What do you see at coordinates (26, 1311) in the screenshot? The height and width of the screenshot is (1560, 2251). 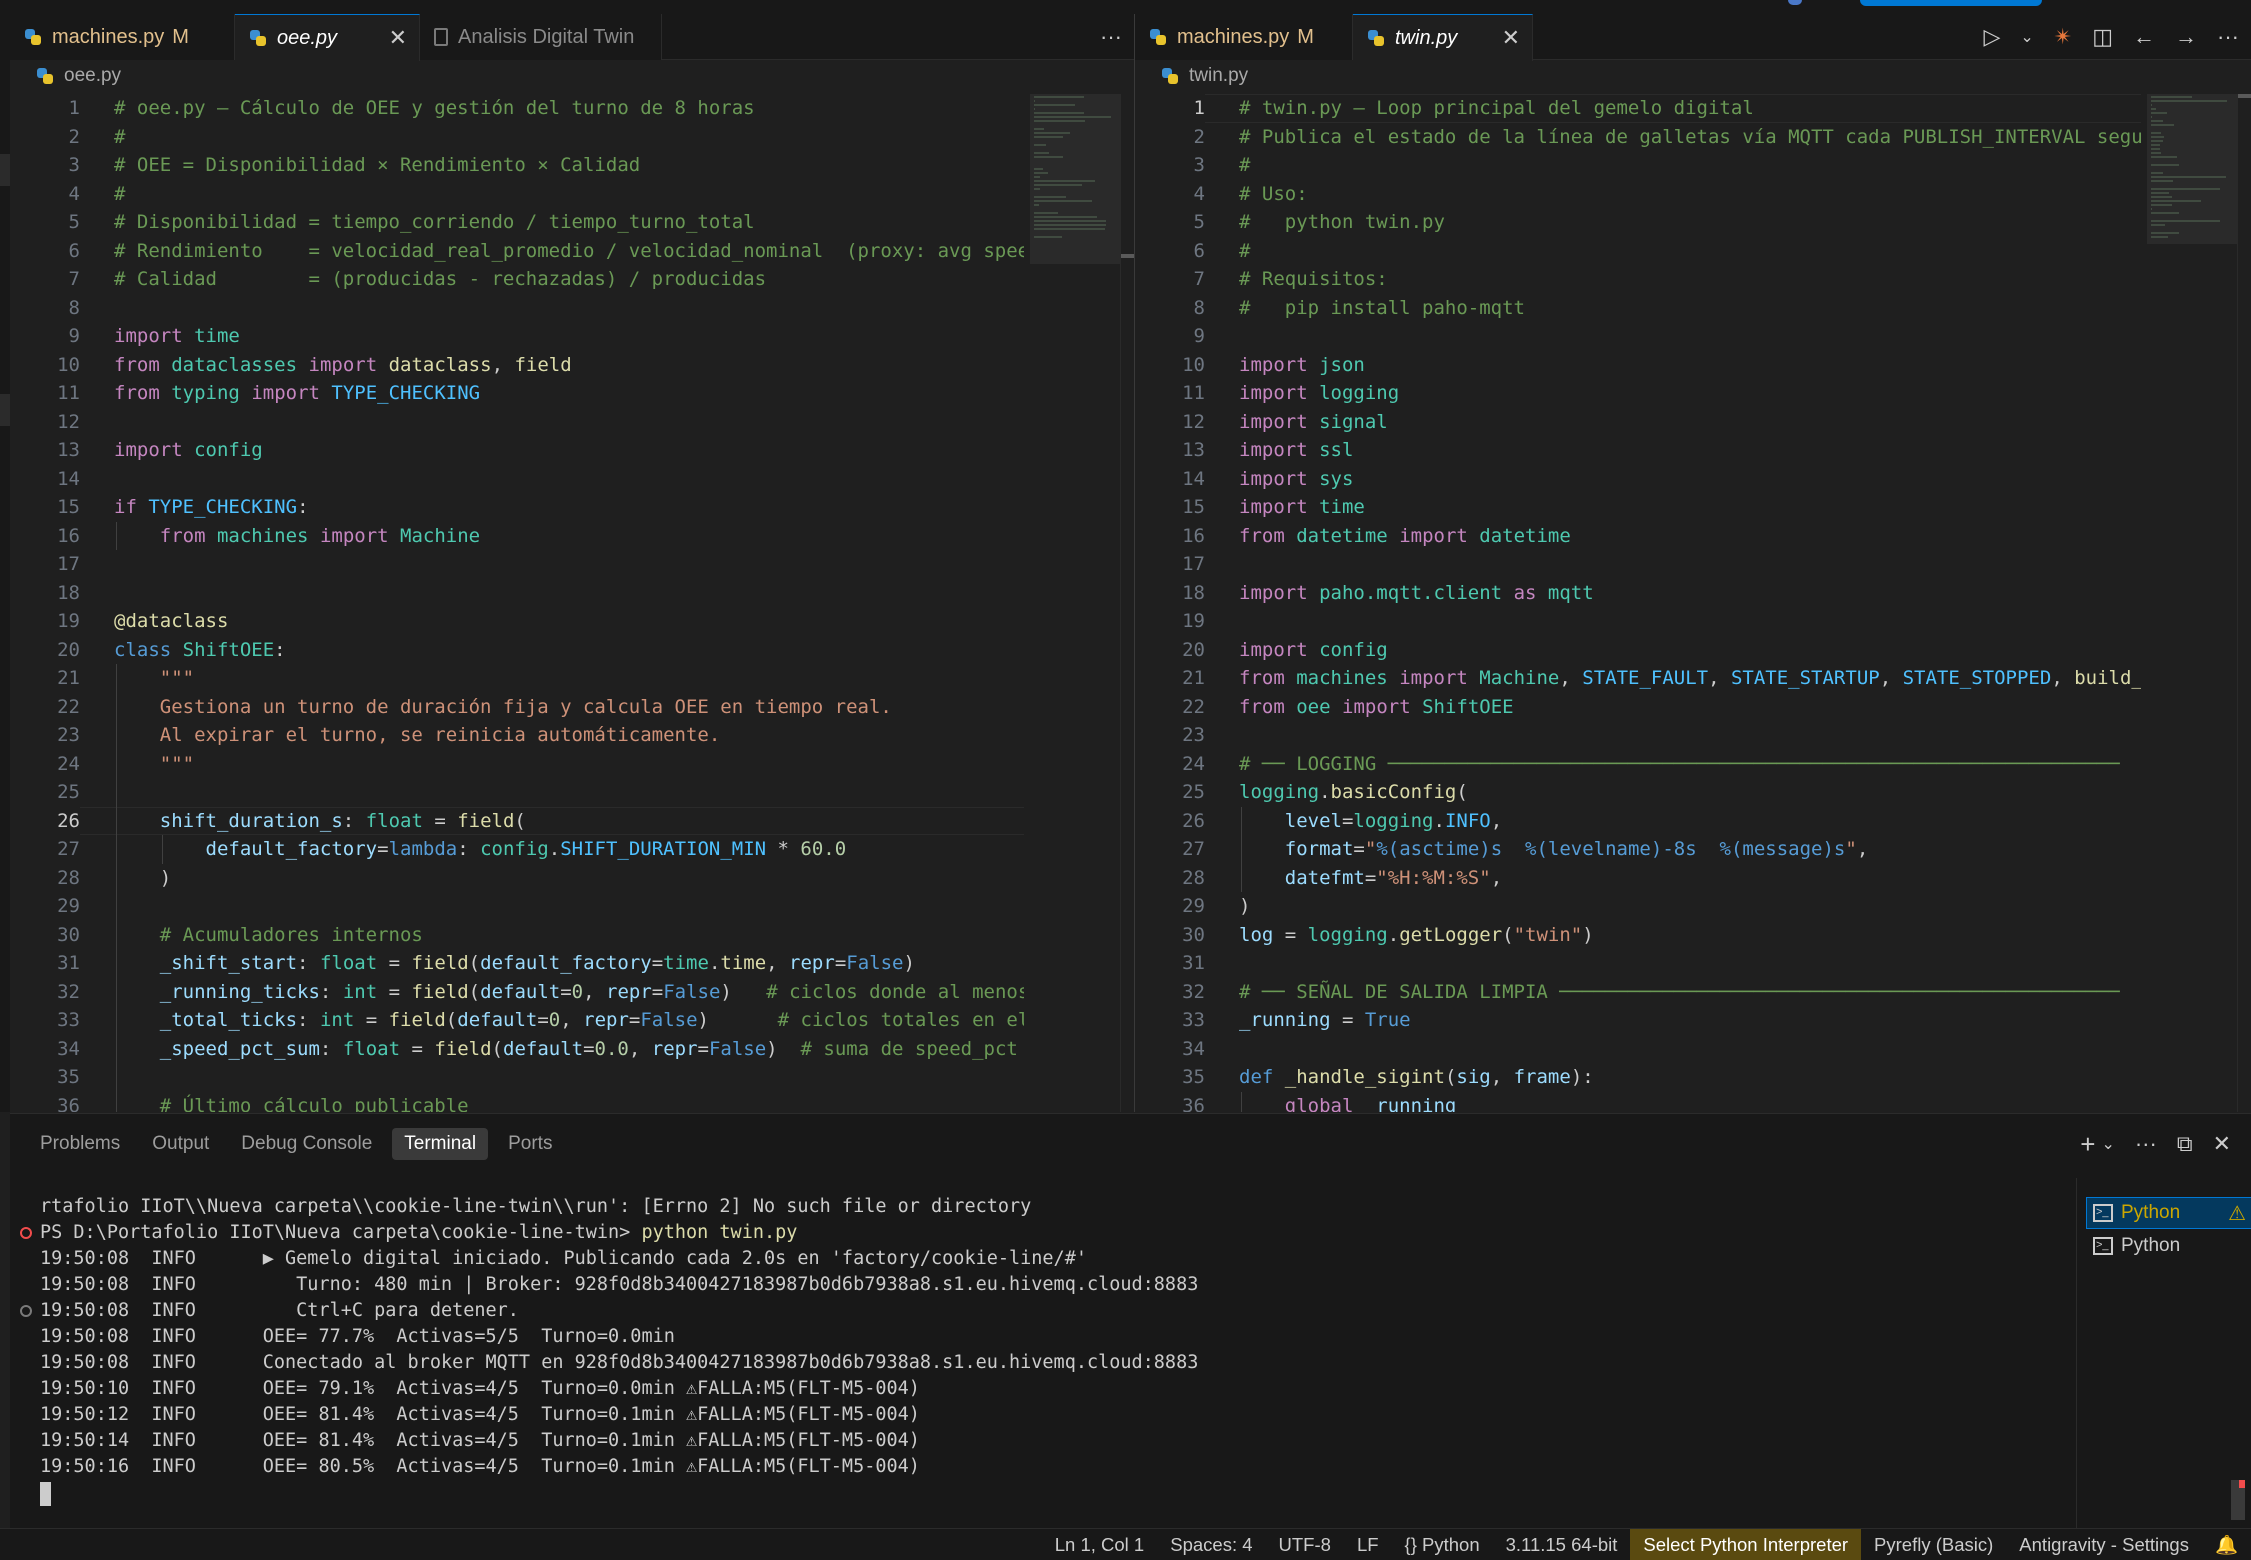 I see `command-decoration-icon` at bounding box center [26, 1311].